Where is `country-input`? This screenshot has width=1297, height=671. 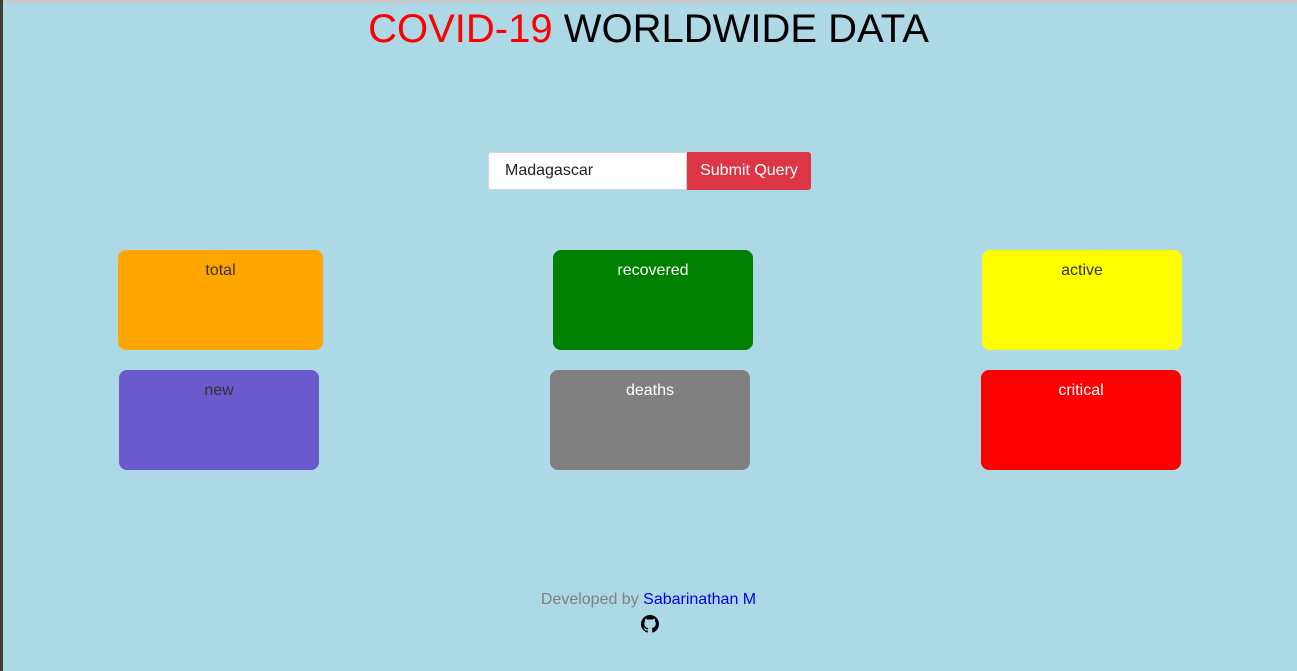
country-input is located at coordinates (587, 171).